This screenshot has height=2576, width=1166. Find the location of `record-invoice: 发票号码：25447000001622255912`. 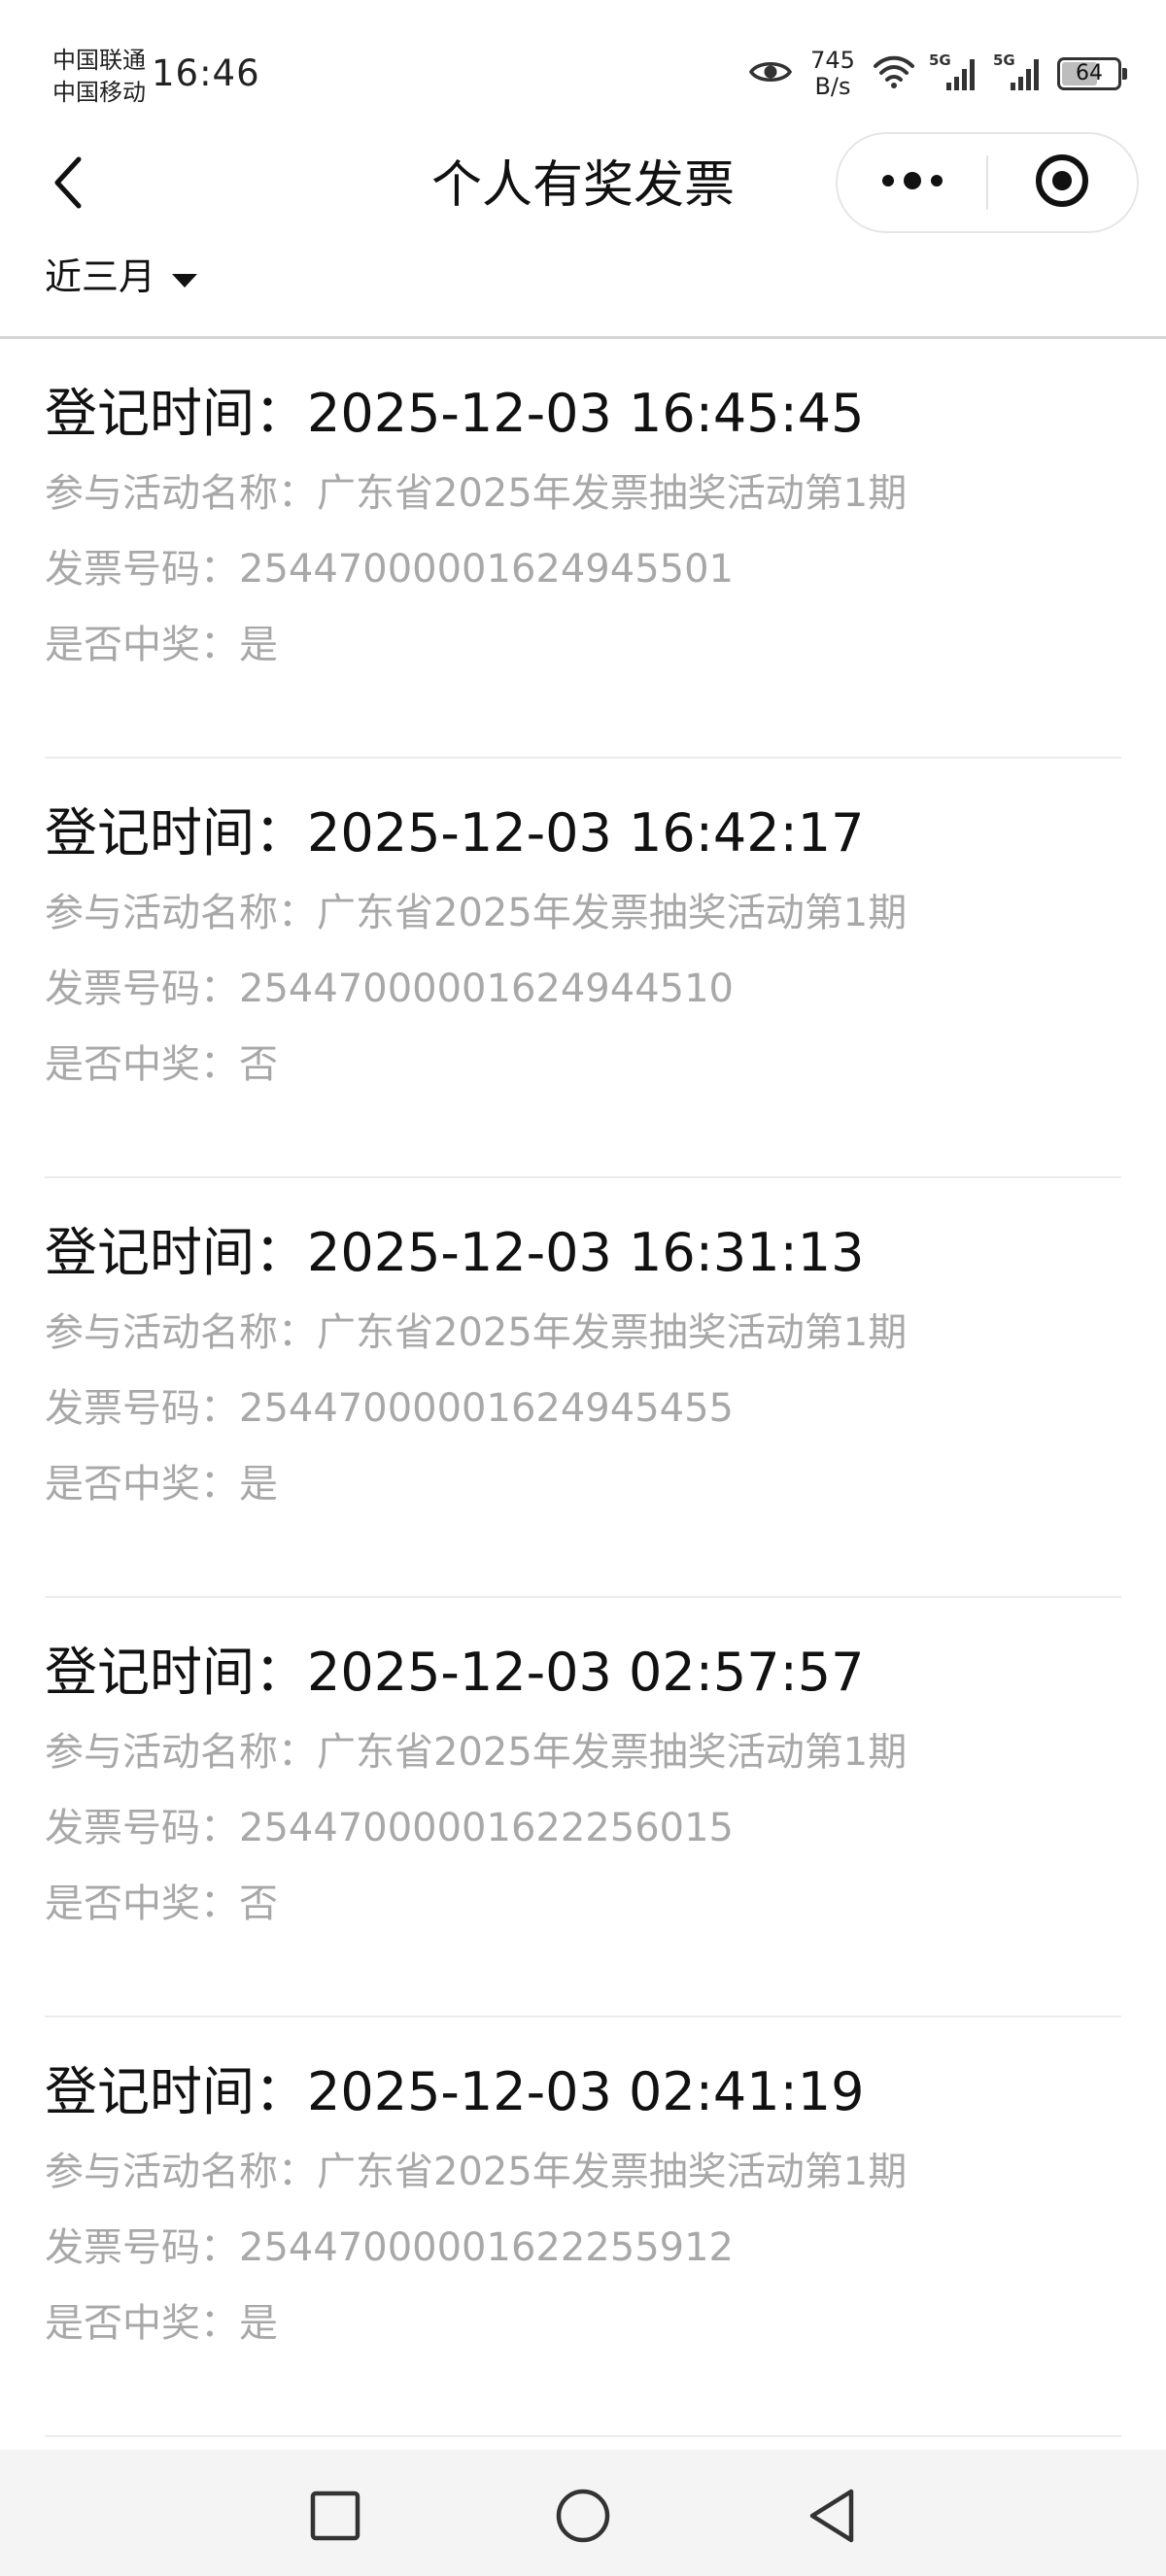

record-invoice: 发票号码：25447000001622255912 is located at coordinates (583, 2248).